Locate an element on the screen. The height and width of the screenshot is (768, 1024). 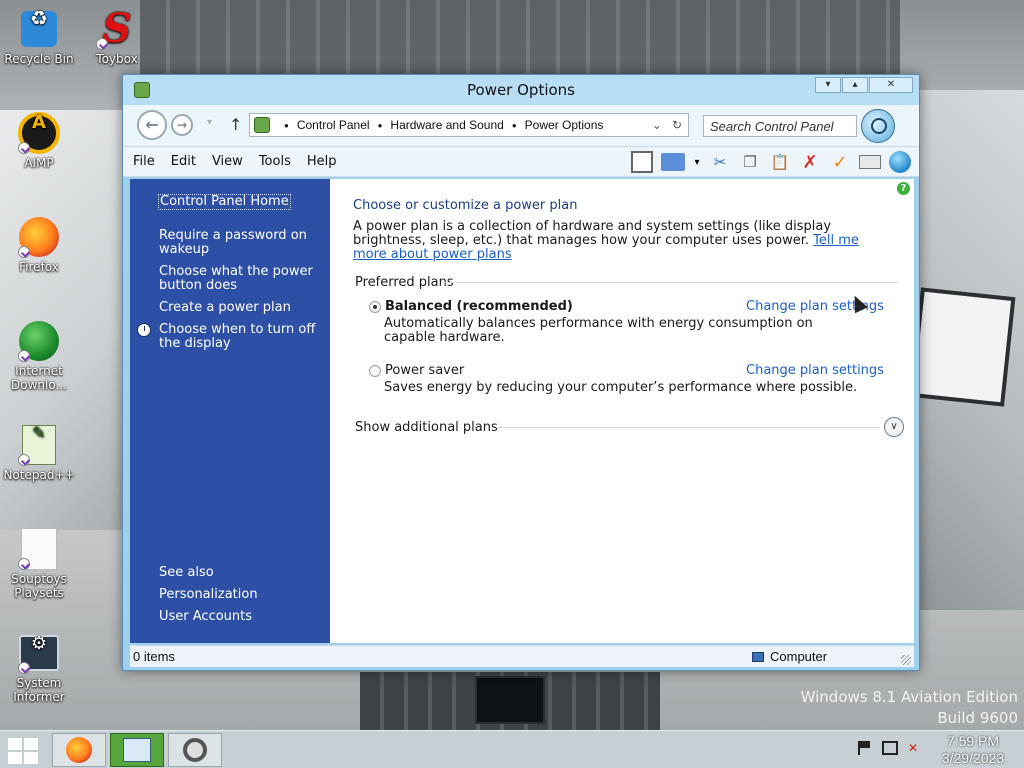
paste-icon: 📋 is located at coordinates (780, 162).